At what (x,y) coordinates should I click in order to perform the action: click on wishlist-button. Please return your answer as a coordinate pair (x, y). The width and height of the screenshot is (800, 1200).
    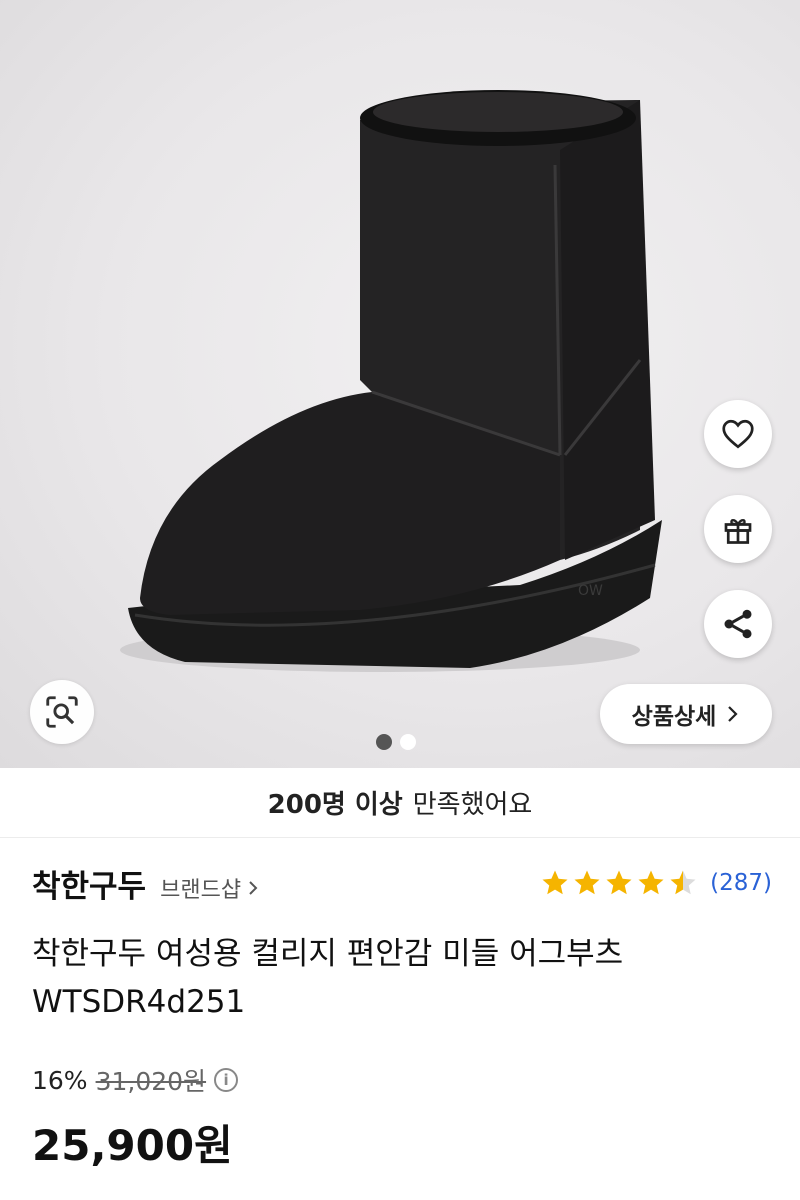
    Looking at the image, I should click on (738, 434).